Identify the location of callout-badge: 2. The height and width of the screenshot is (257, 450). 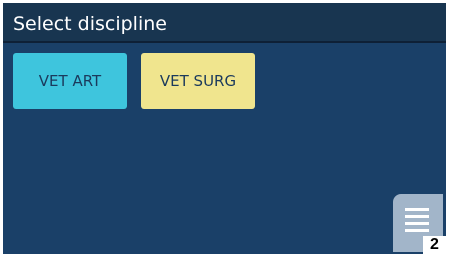
(434, 245).